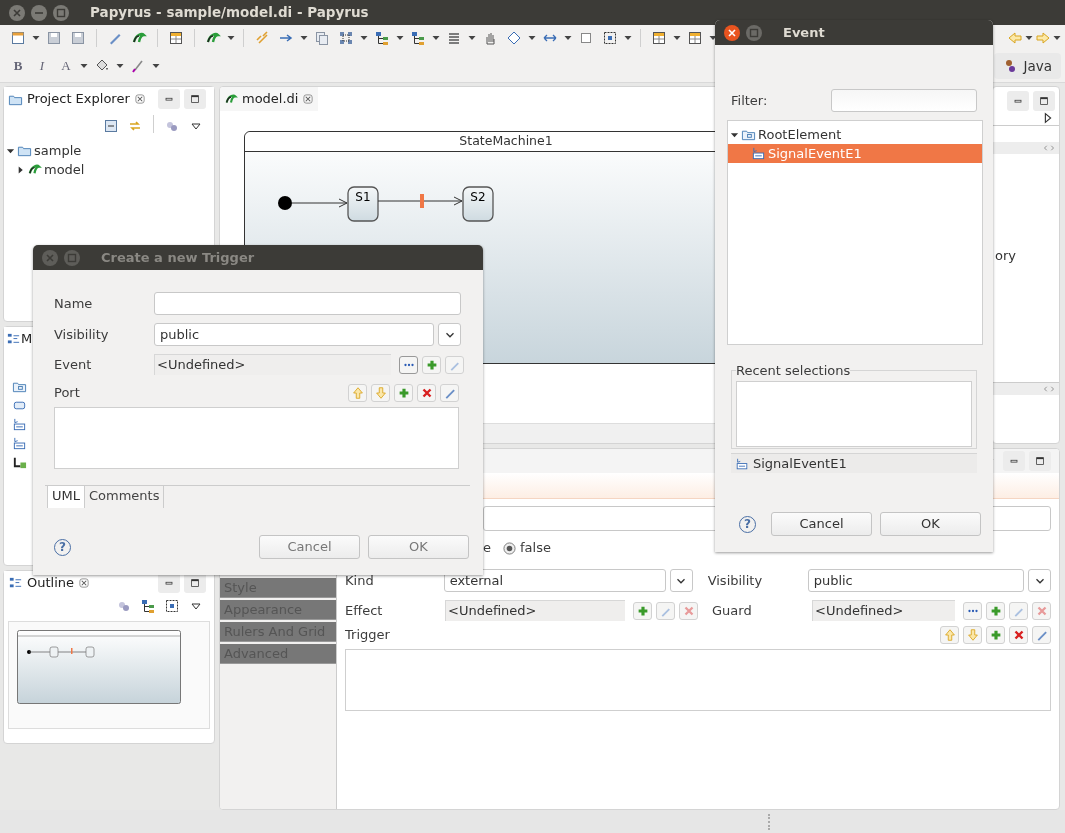 The width and height of the screenshot is (1065, 833). What do you see at coordinates (883, 610) in the screenshot?
I see `guard-field: <Undefined>` at bounding box center [883, 610].